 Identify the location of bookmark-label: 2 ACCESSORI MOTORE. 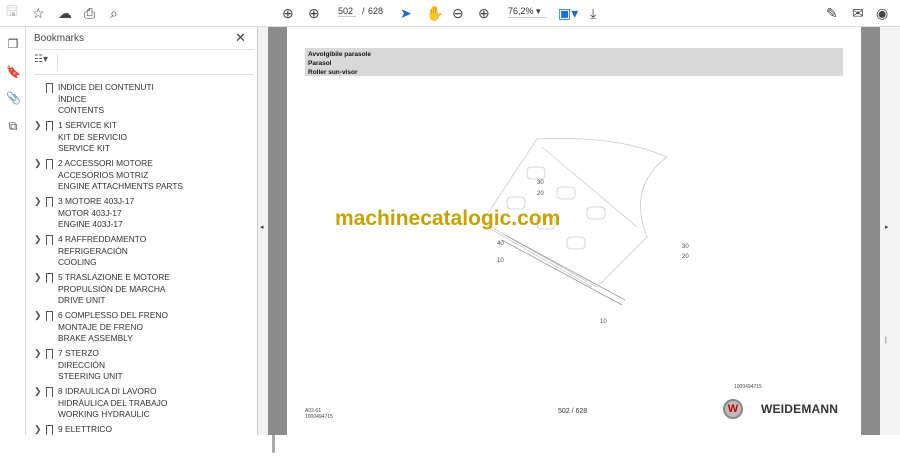
(105, 163).